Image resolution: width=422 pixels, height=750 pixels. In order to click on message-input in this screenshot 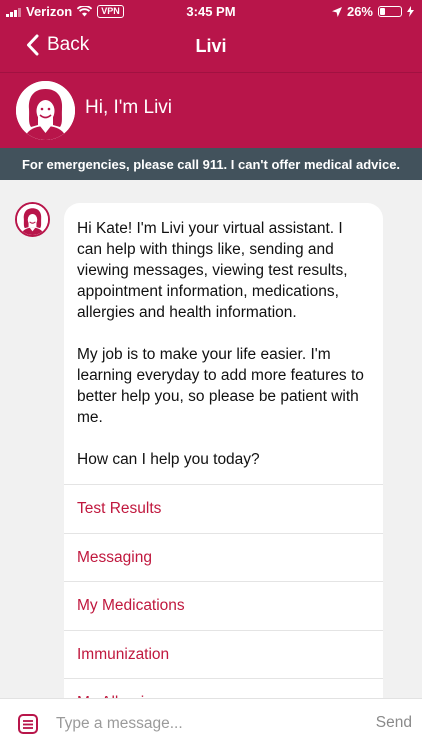, I will do `click(201, 724)`.